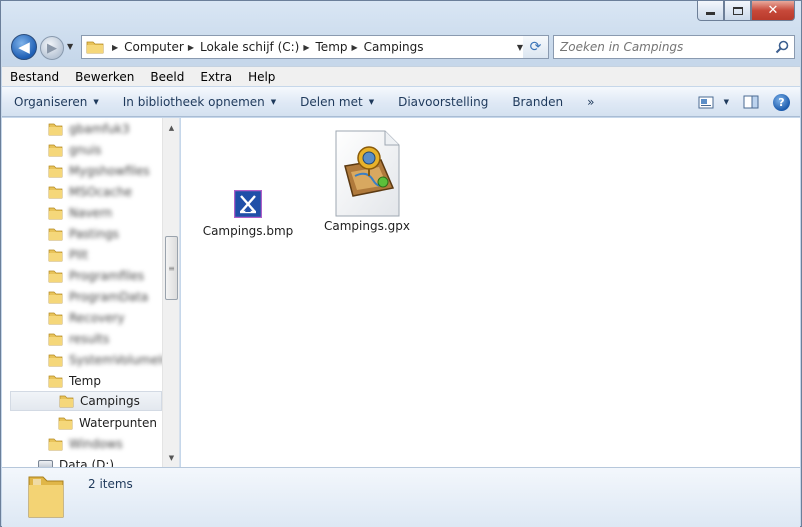 The height and width of the screenshot is (527, 802). Describe the element at coordinates (171, 127) in the screenshot. I see `scroll-up-icon: ▲` at that location.